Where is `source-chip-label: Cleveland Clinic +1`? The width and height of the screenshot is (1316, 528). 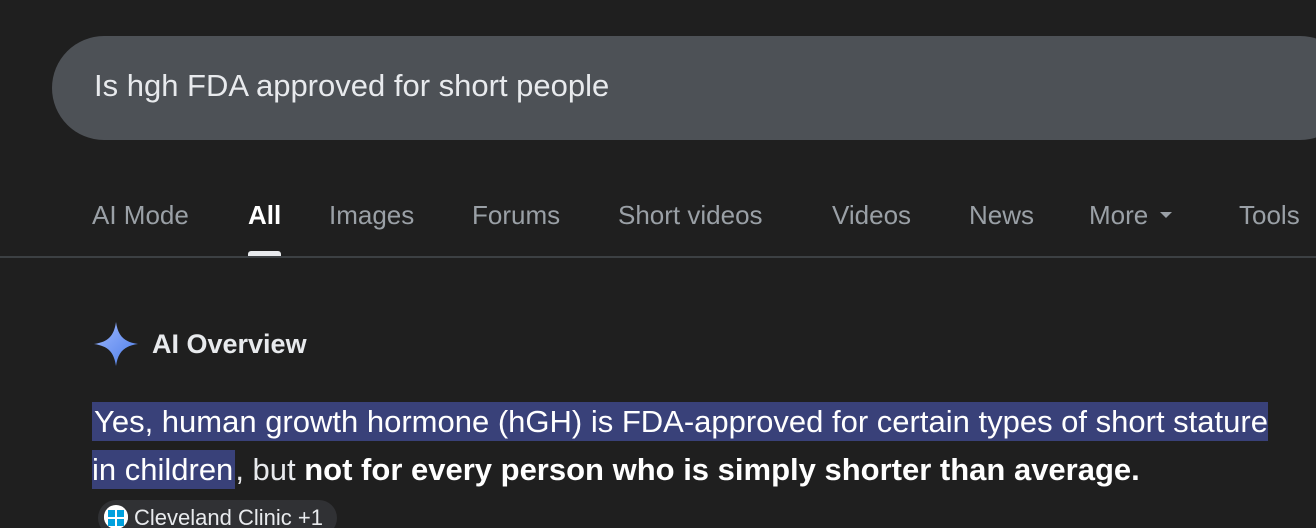
source-chip-label: Cleveland Clinic +1 is located at coordinates (228, 516).